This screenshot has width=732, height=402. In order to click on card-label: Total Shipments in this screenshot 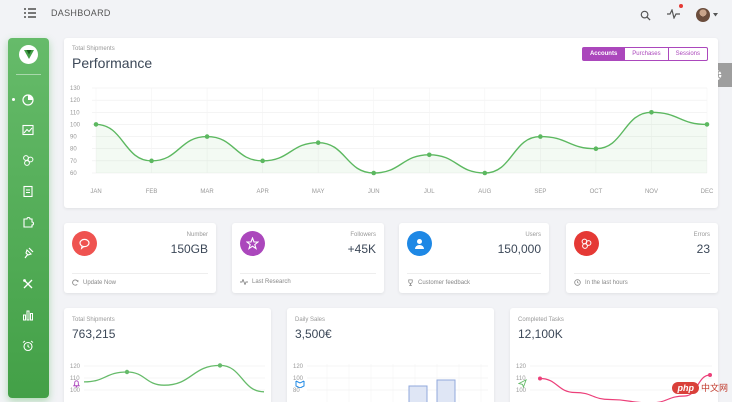, I will do `click(93, 320)`.